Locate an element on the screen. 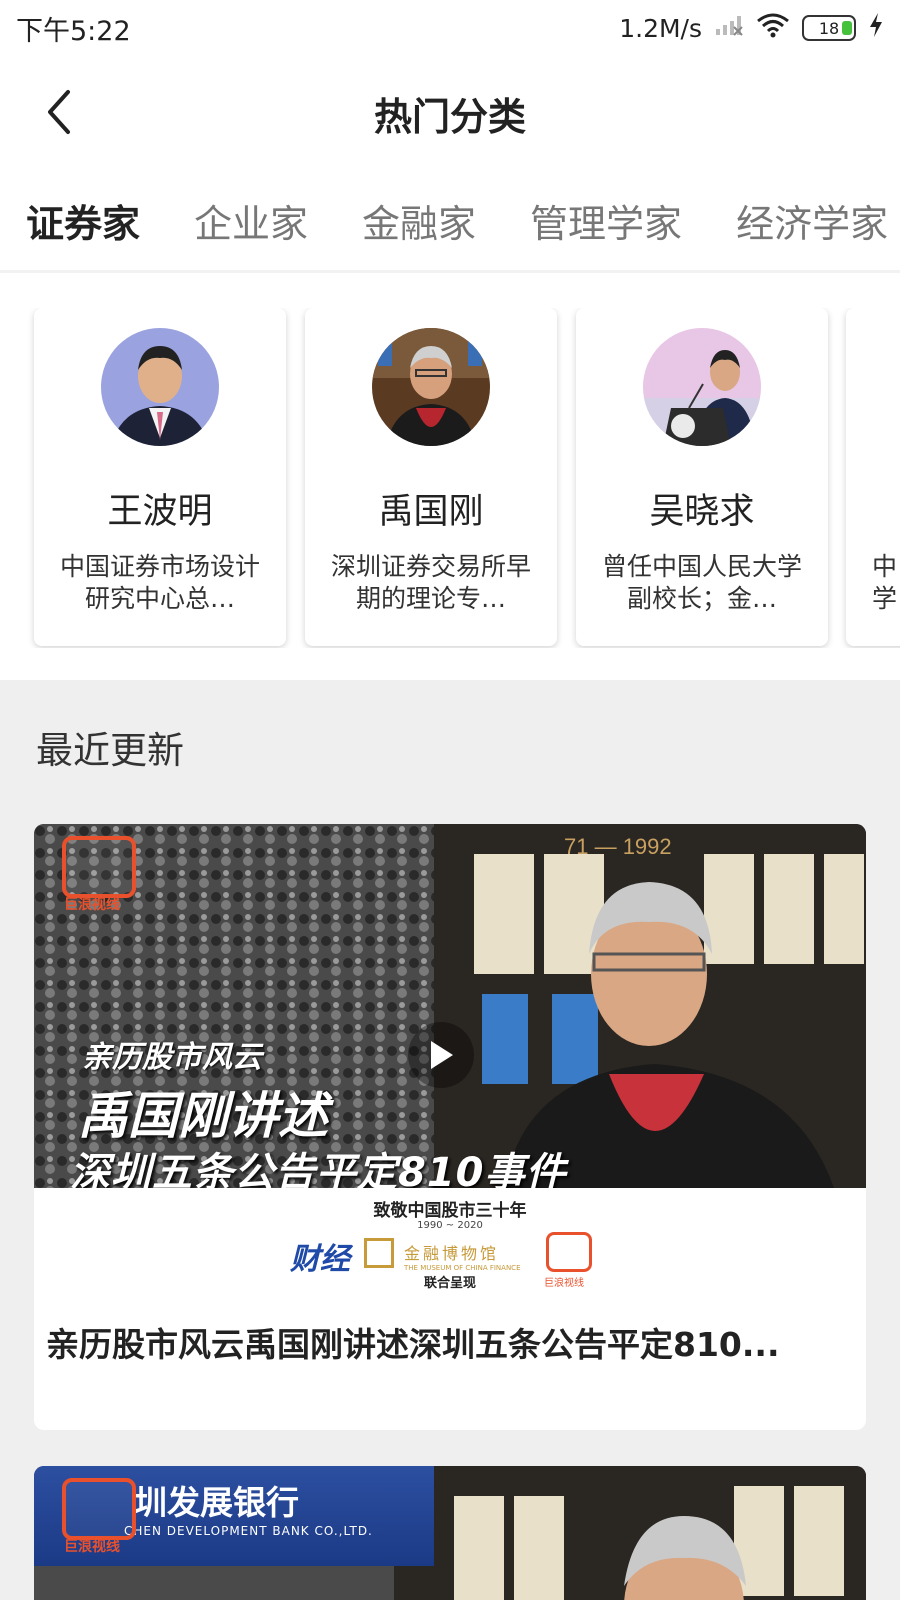  play-icon is located at coordinates (442, 1055).